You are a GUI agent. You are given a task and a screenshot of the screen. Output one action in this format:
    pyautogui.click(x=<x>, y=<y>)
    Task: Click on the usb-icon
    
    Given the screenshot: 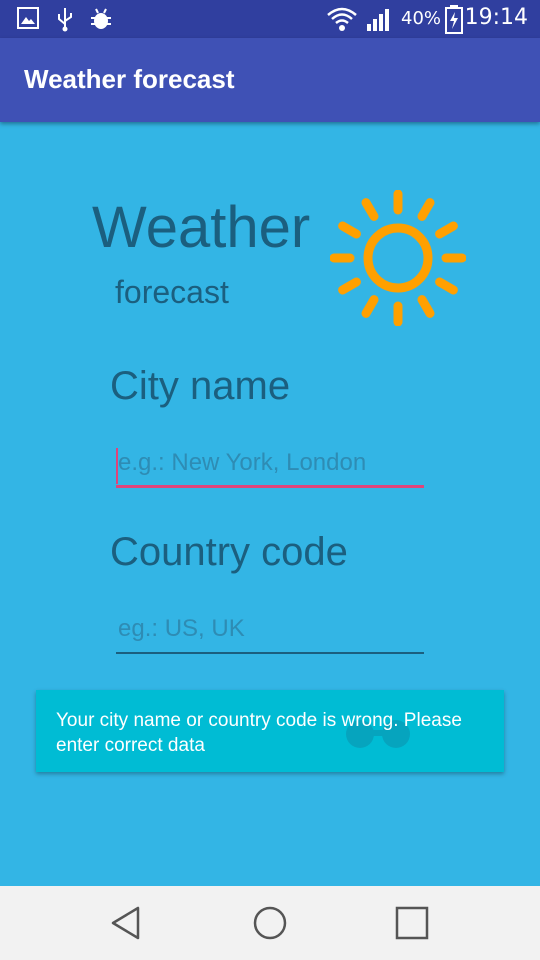 What is the action you would take?
    pyautogui.click(x=65, y=20)
    